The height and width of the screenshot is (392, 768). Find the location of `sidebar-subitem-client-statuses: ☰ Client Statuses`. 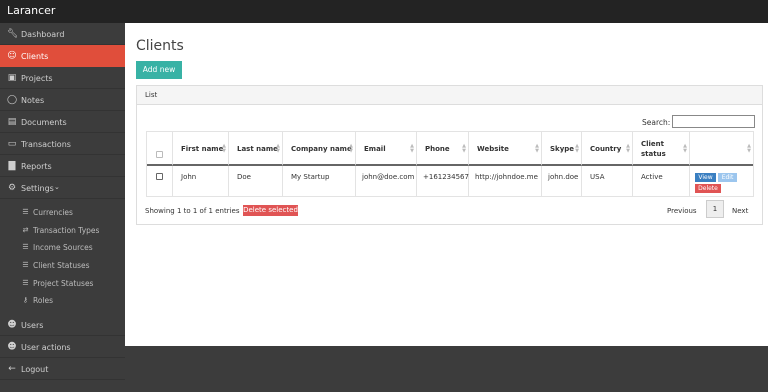

sidebar-subitem-client-statuses: ☰ Client Statuses is located at coordinates (62, 265).